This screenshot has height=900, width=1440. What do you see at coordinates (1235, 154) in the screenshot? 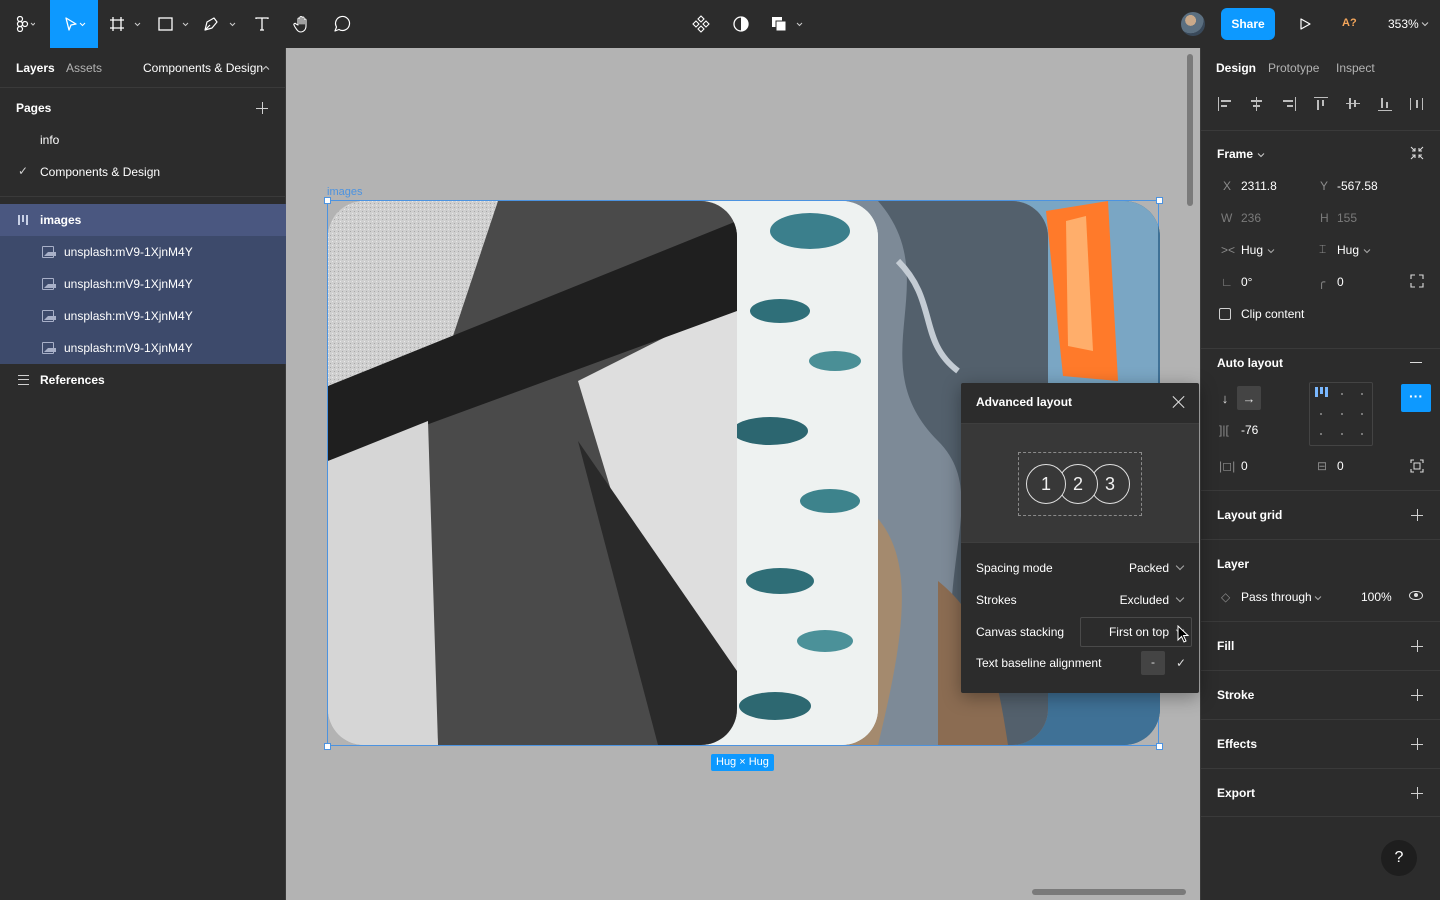
I see `frame-title: Frame` at bounding box center [1235, 154].